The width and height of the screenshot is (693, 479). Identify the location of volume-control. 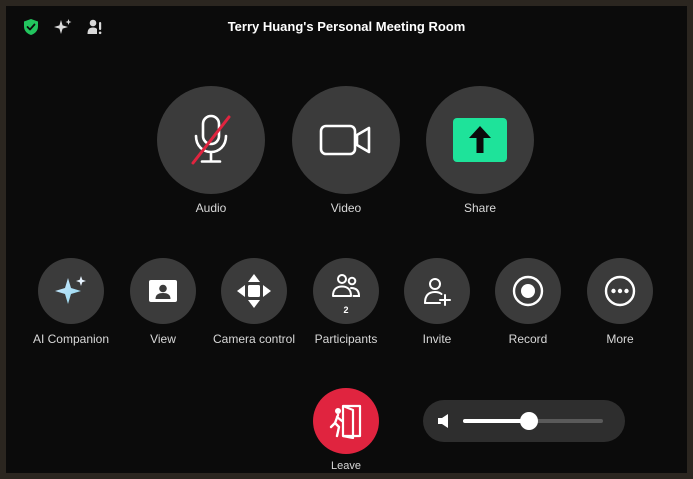
(524, 421).